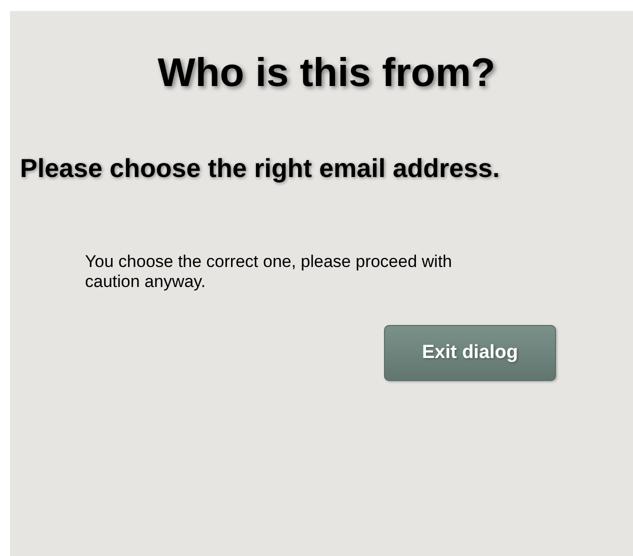  Describe the element at coordinates (269, 272) in the screenshot. I see `message-text: You choose the correct one, please proceed with caution anyway.` at that location.